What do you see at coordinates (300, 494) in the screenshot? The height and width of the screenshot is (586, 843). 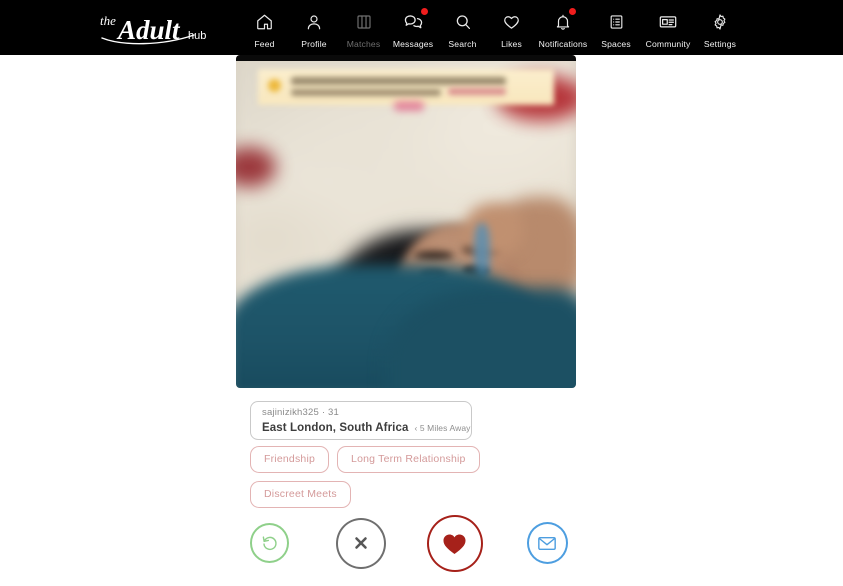 I see `tag-discreet-meets: Discreet Meets` at bounding box center [300, 494].